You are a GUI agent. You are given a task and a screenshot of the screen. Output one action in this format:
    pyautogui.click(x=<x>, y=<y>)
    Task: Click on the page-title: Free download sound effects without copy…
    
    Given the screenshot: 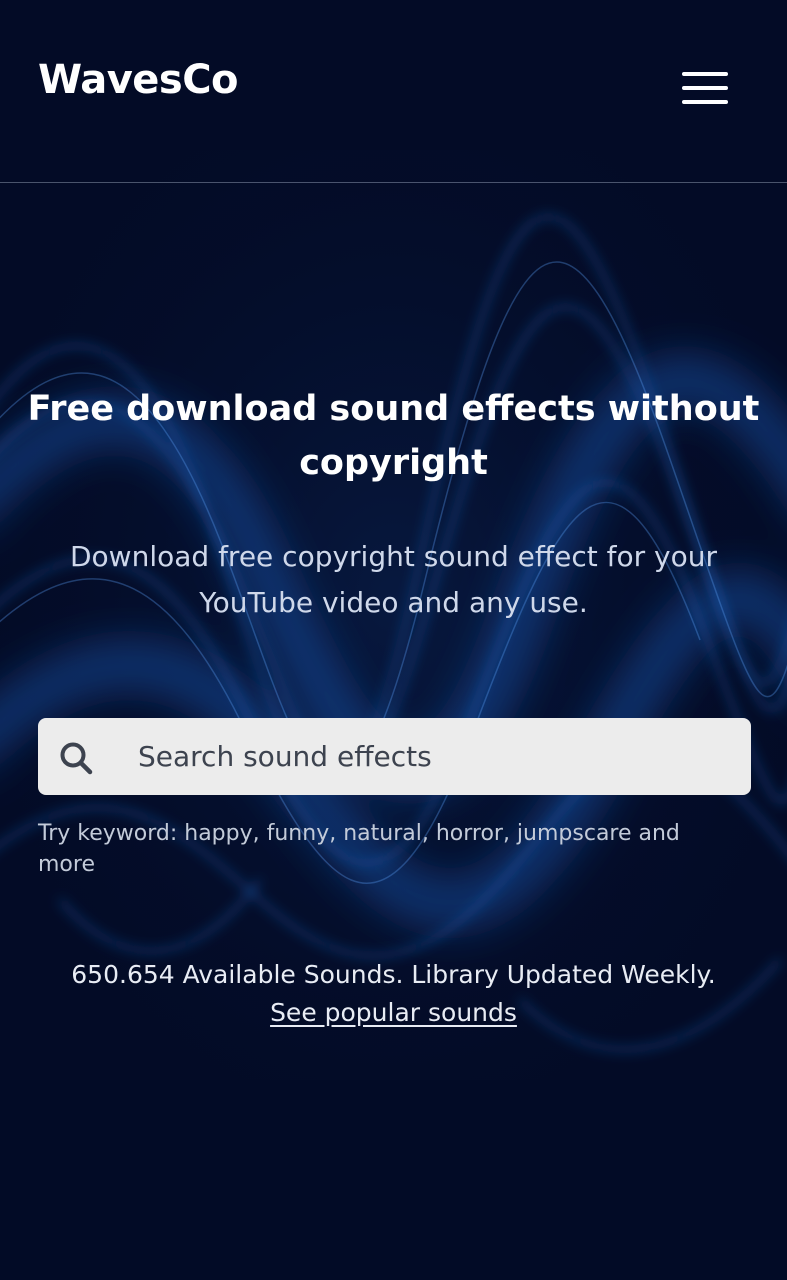 What is the action you would take?
    pyautogui.click(x=393, y=436)
    